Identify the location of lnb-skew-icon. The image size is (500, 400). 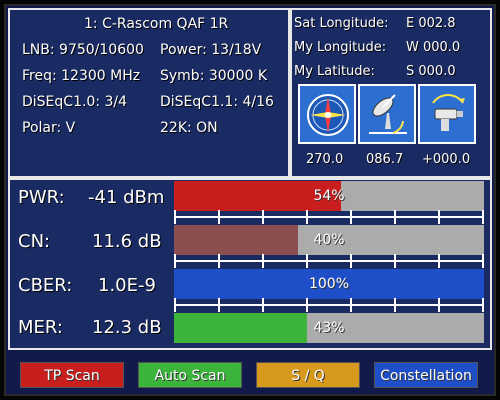
(447, 114).